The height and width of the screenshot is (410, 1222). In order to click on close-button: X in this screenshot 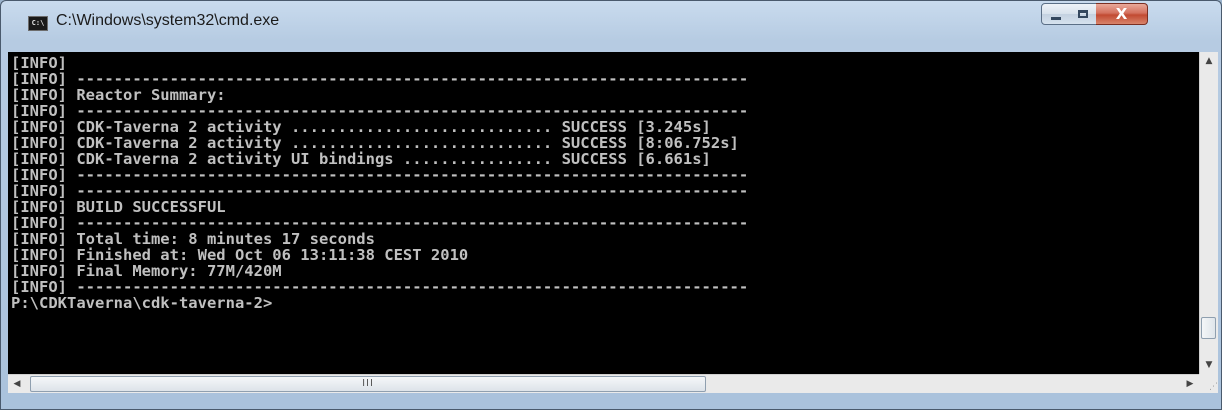, I will do `click(1122, 14)`.